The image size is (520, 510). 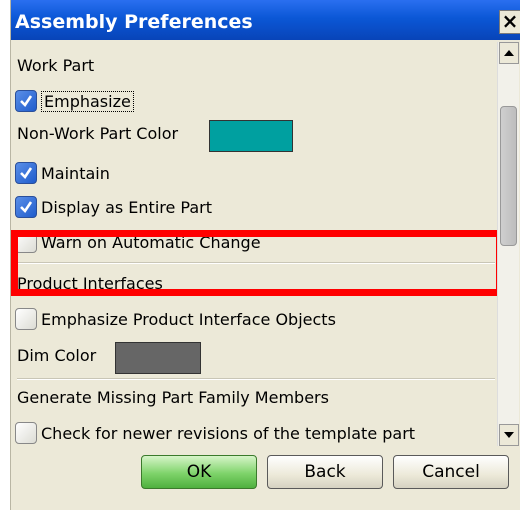 I want to click on vertical-scrollbar, so click(x=508, y=244).